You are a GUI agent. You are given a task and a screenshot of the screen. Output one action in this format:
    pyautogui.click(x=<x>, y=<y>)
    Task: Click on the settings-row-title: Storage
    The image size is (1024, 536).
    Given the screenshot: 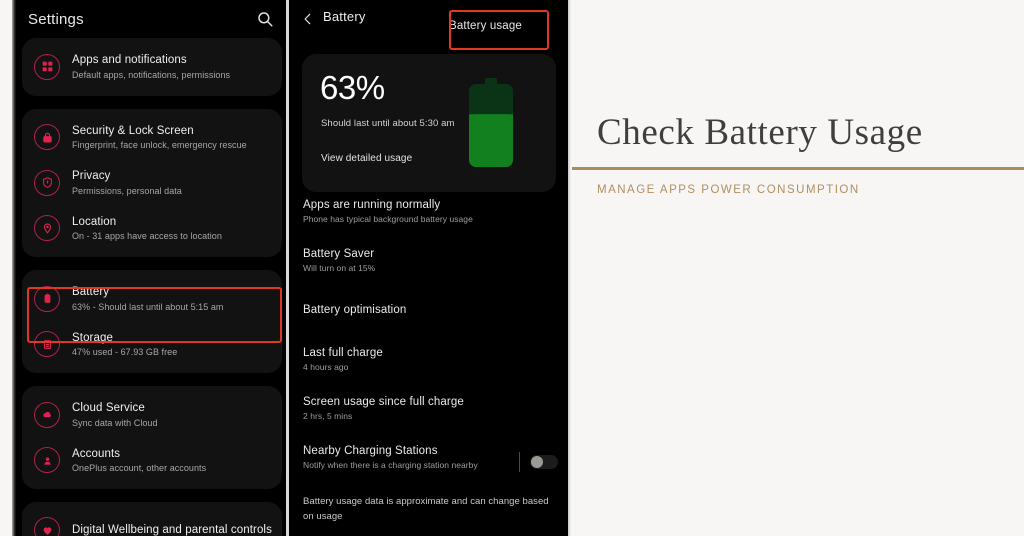 What is the action you would take?
    pyautogui.click(x=92, y=337)
    